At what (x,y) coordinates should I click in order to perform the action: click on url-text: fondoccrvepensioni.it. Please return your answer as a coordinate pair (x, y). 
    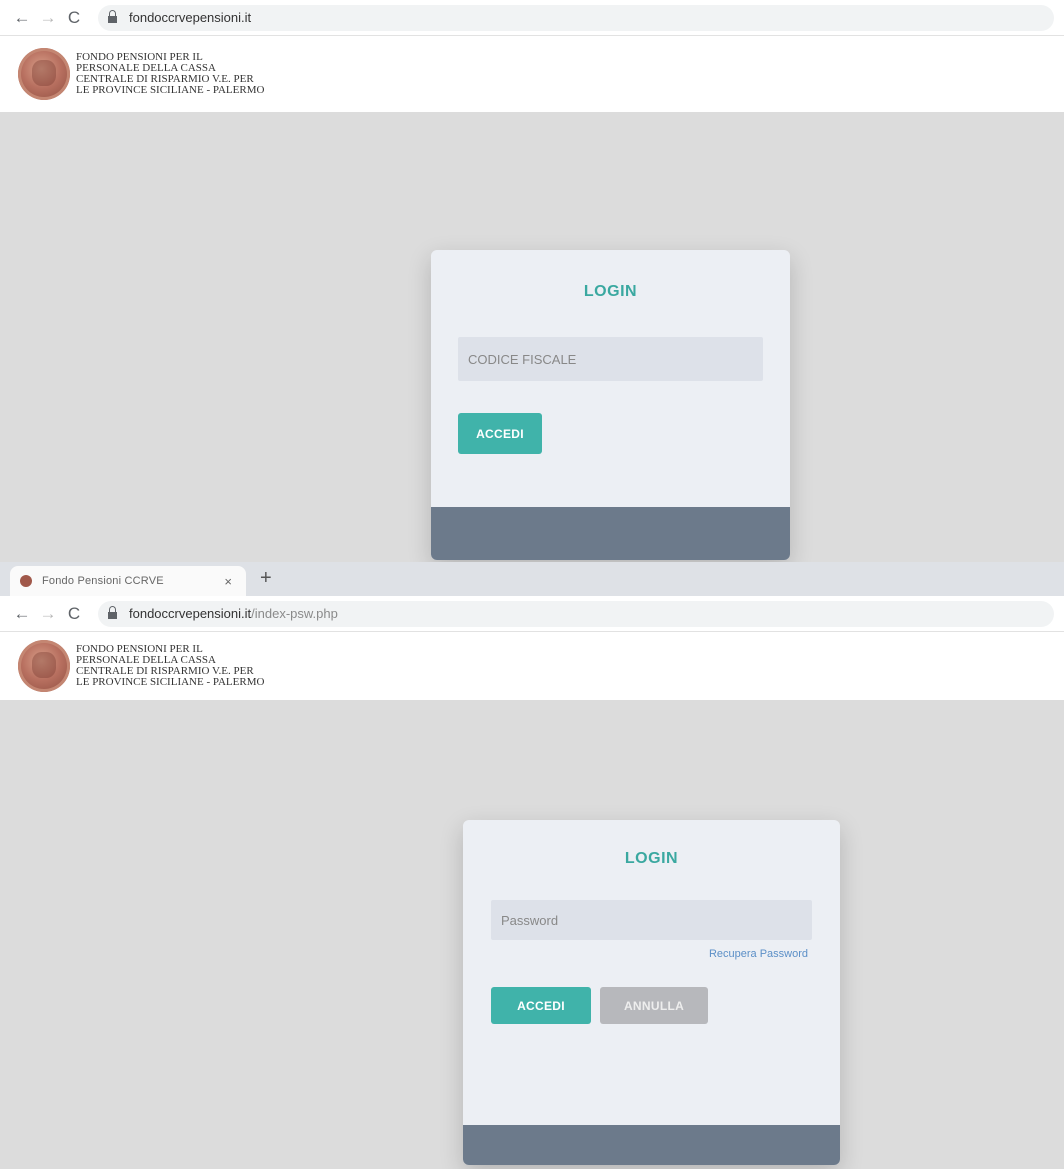
    Looking at the image, I should click on (190, 17).